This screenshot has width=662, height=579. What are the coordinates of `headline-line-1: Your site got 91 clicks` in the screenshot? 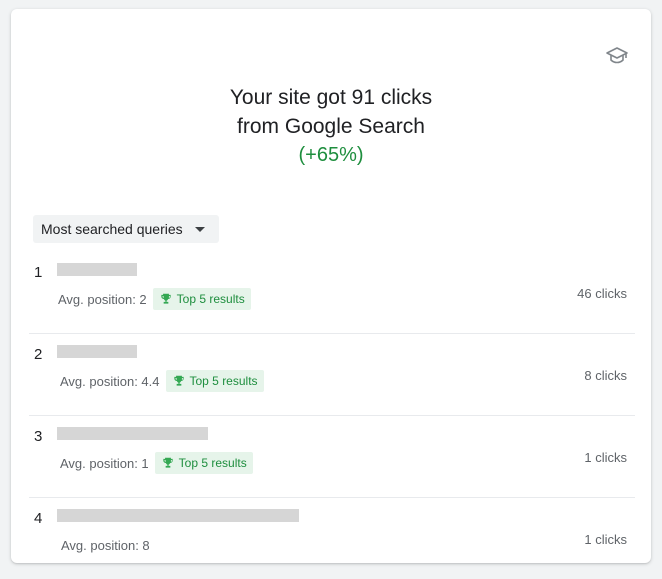 It's located at (331, 97).